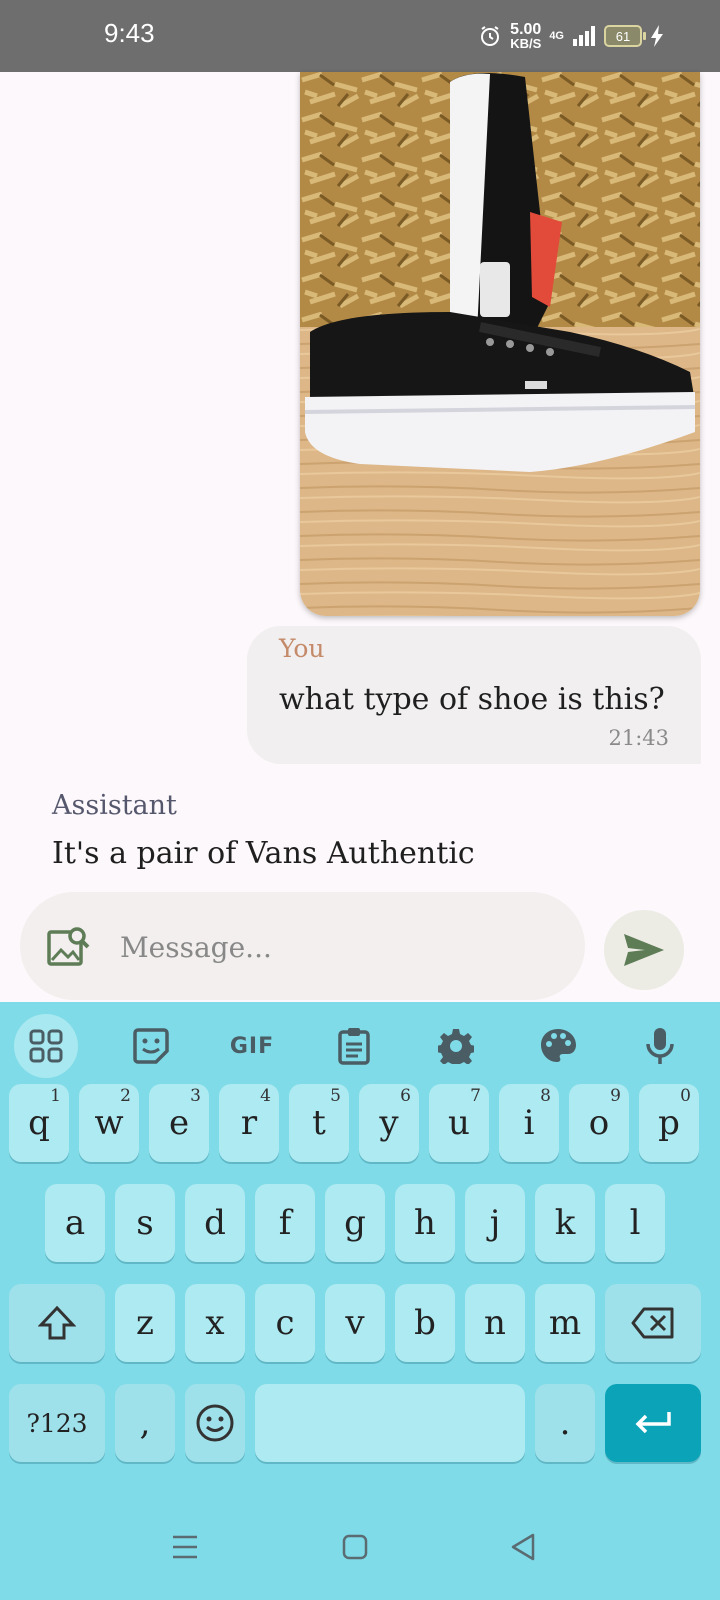 The image size is (720, 1600). I want to click on keyboard-toolbar: GIF, so click(360, 1046).